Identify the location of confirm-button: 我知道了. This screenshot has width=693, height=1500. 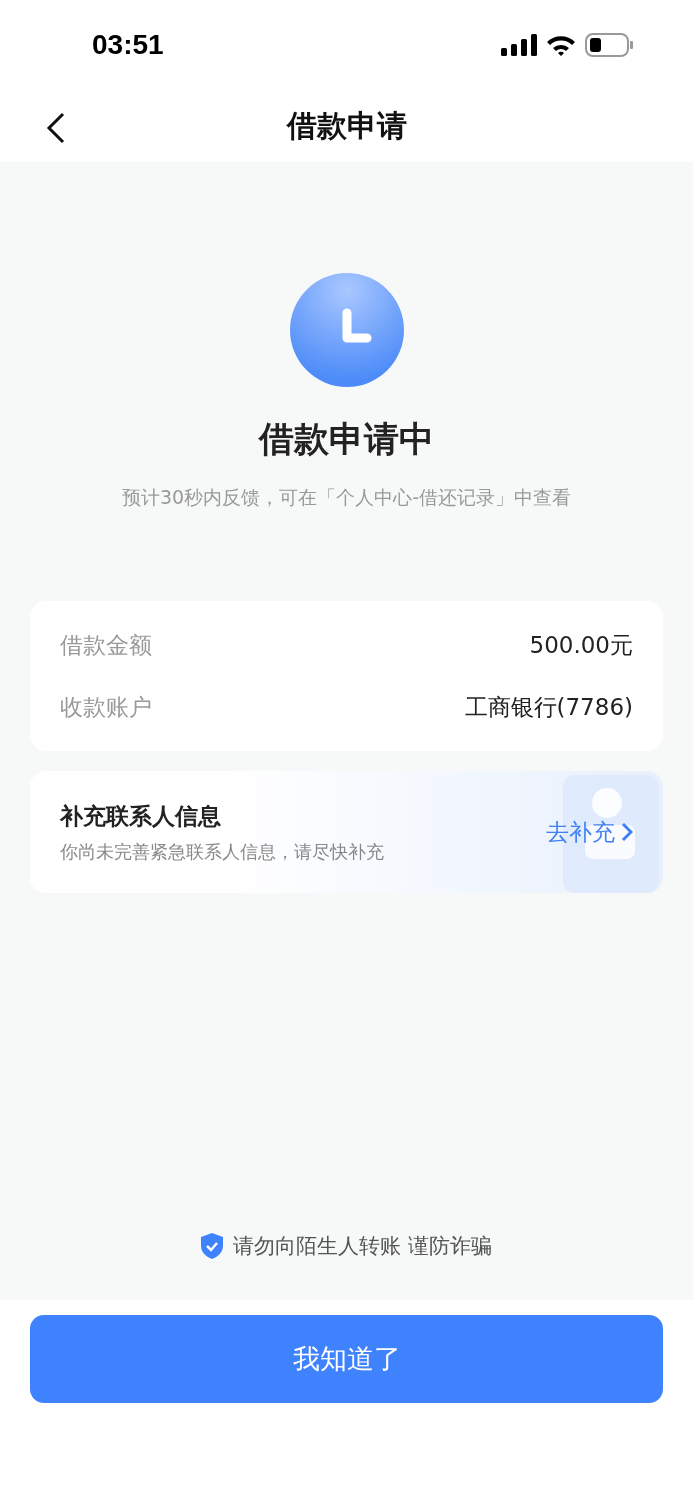
(346, 1359).